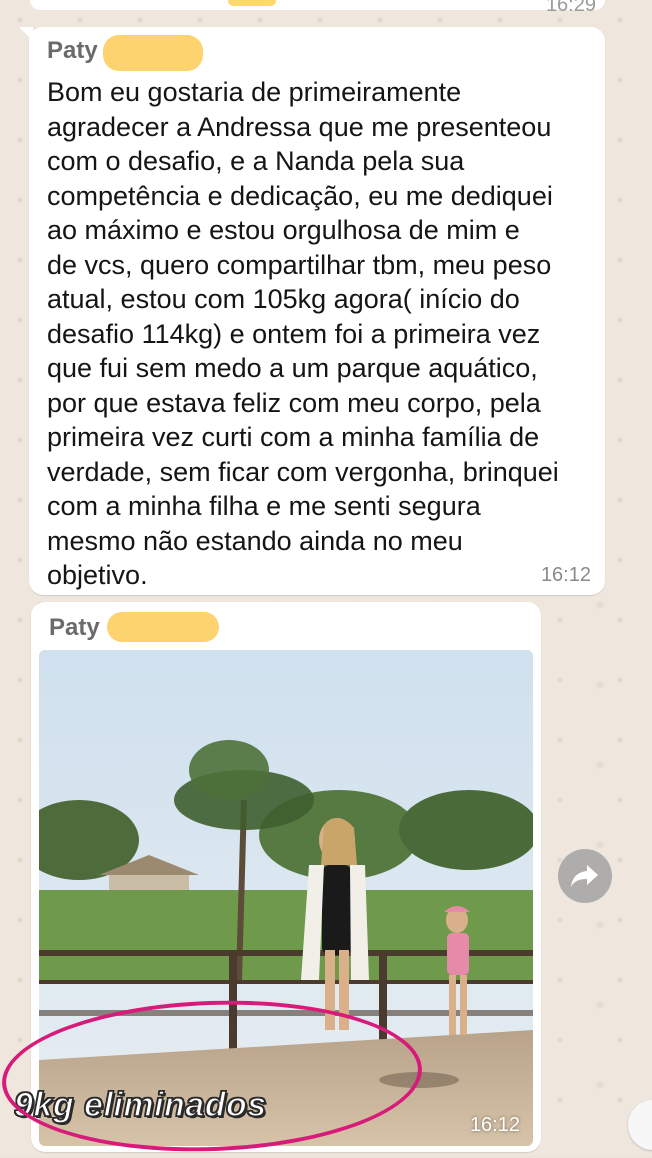 This screenshot has width=652, height=1158. I want to click on forward-button, so click(585, 876).